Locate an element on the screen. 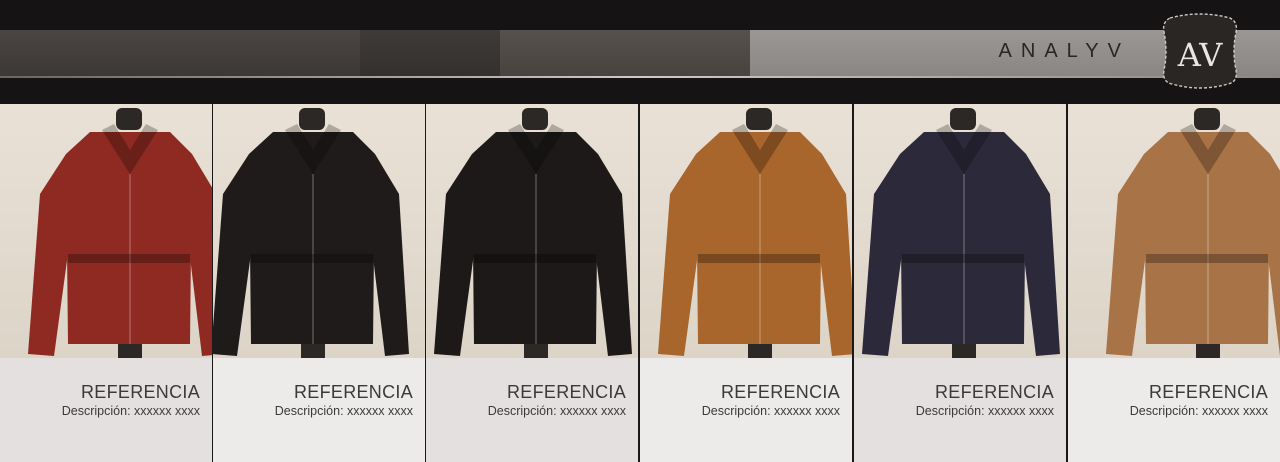 The image size is (1280, 462). logo-text: AV is located at coordinates (1200, 55).